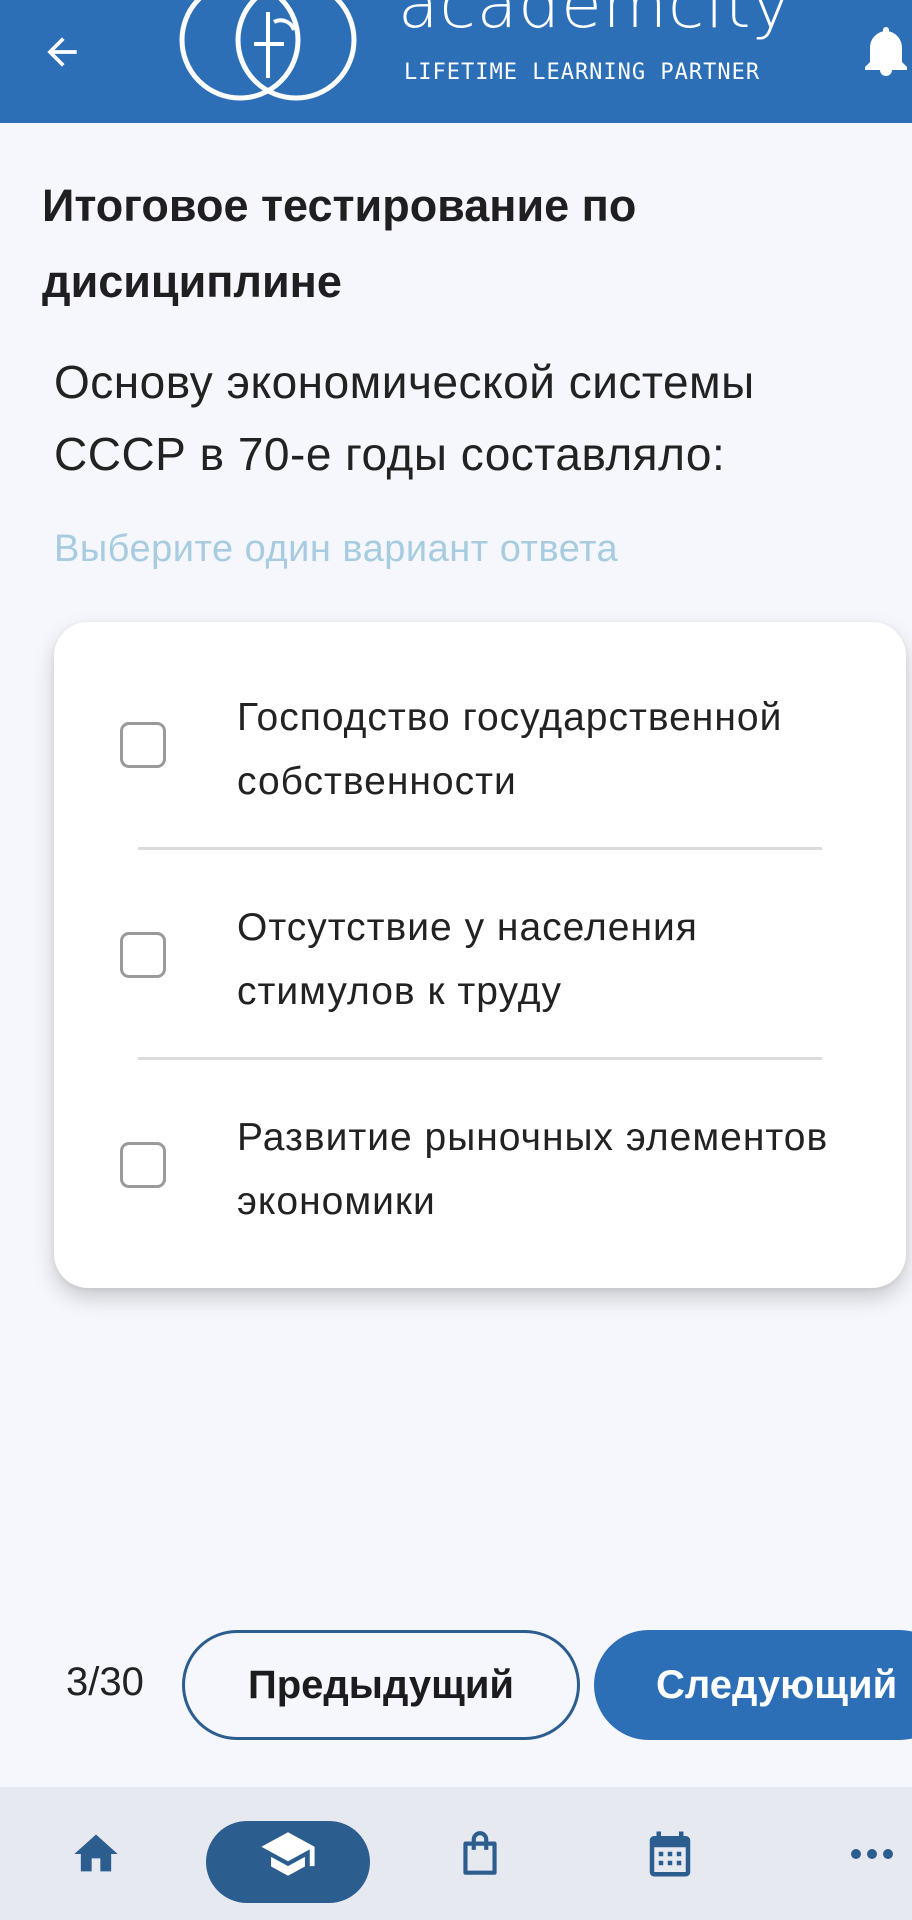 This screenshot has height=1920, width=912. I want to click on previous-button: Предыдущий, so click(381, 1685).